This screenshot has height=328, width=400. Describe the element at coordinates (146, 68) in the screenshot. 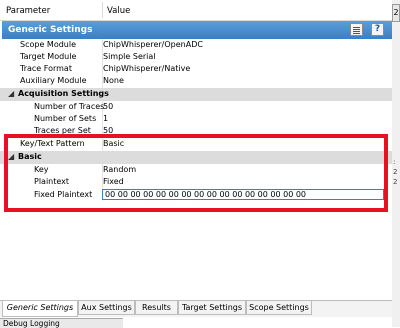

I see `param-value: ChipWhisperer/Native` at that location.